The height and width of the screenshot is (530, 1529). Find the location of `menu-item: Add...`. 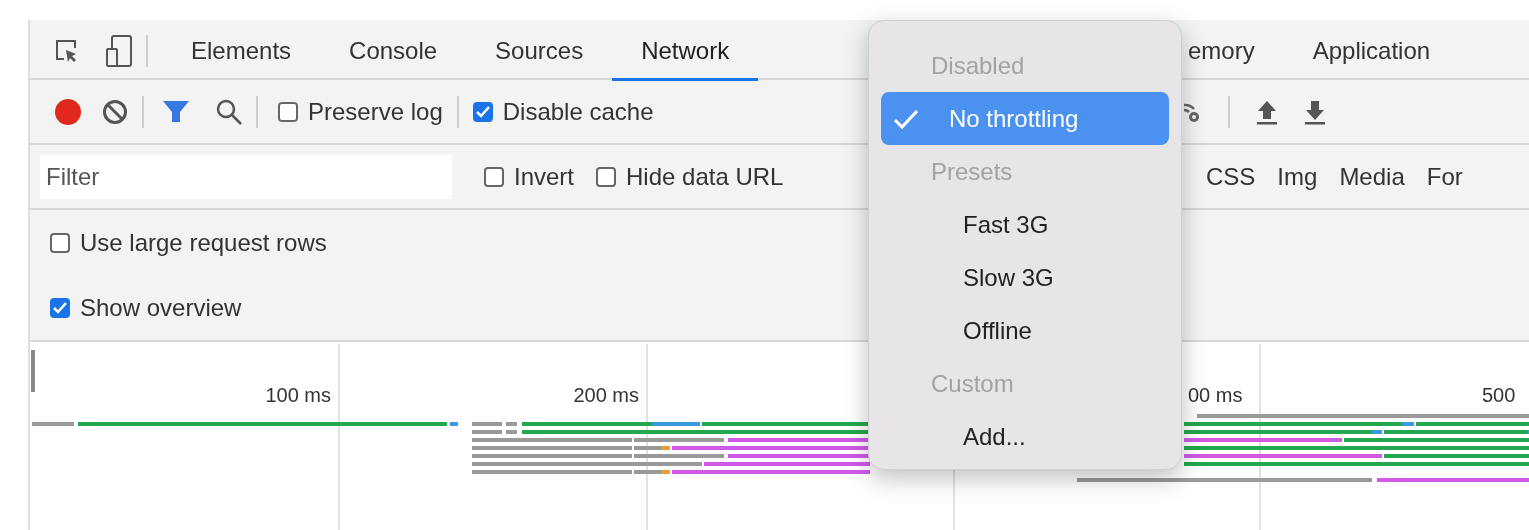

menu-item: Add... is located at coordinates (1025, 436).